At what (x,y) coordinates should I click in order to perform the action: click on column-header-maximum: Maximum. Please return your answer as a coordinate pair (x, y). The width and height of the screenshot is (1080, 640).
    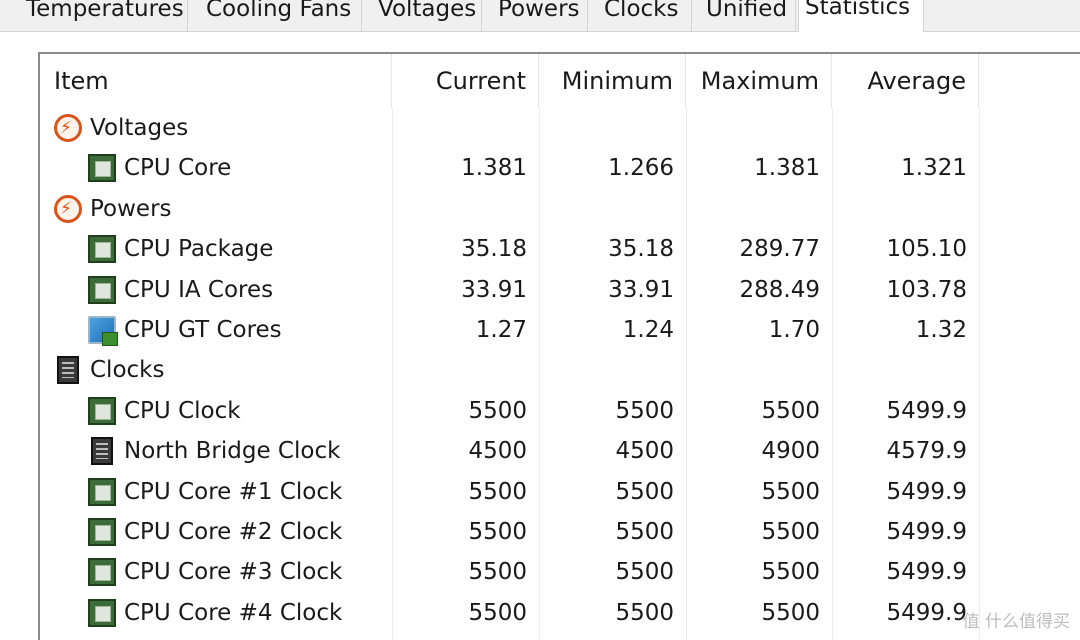
    Looking at the image, I should click on (759, 81).